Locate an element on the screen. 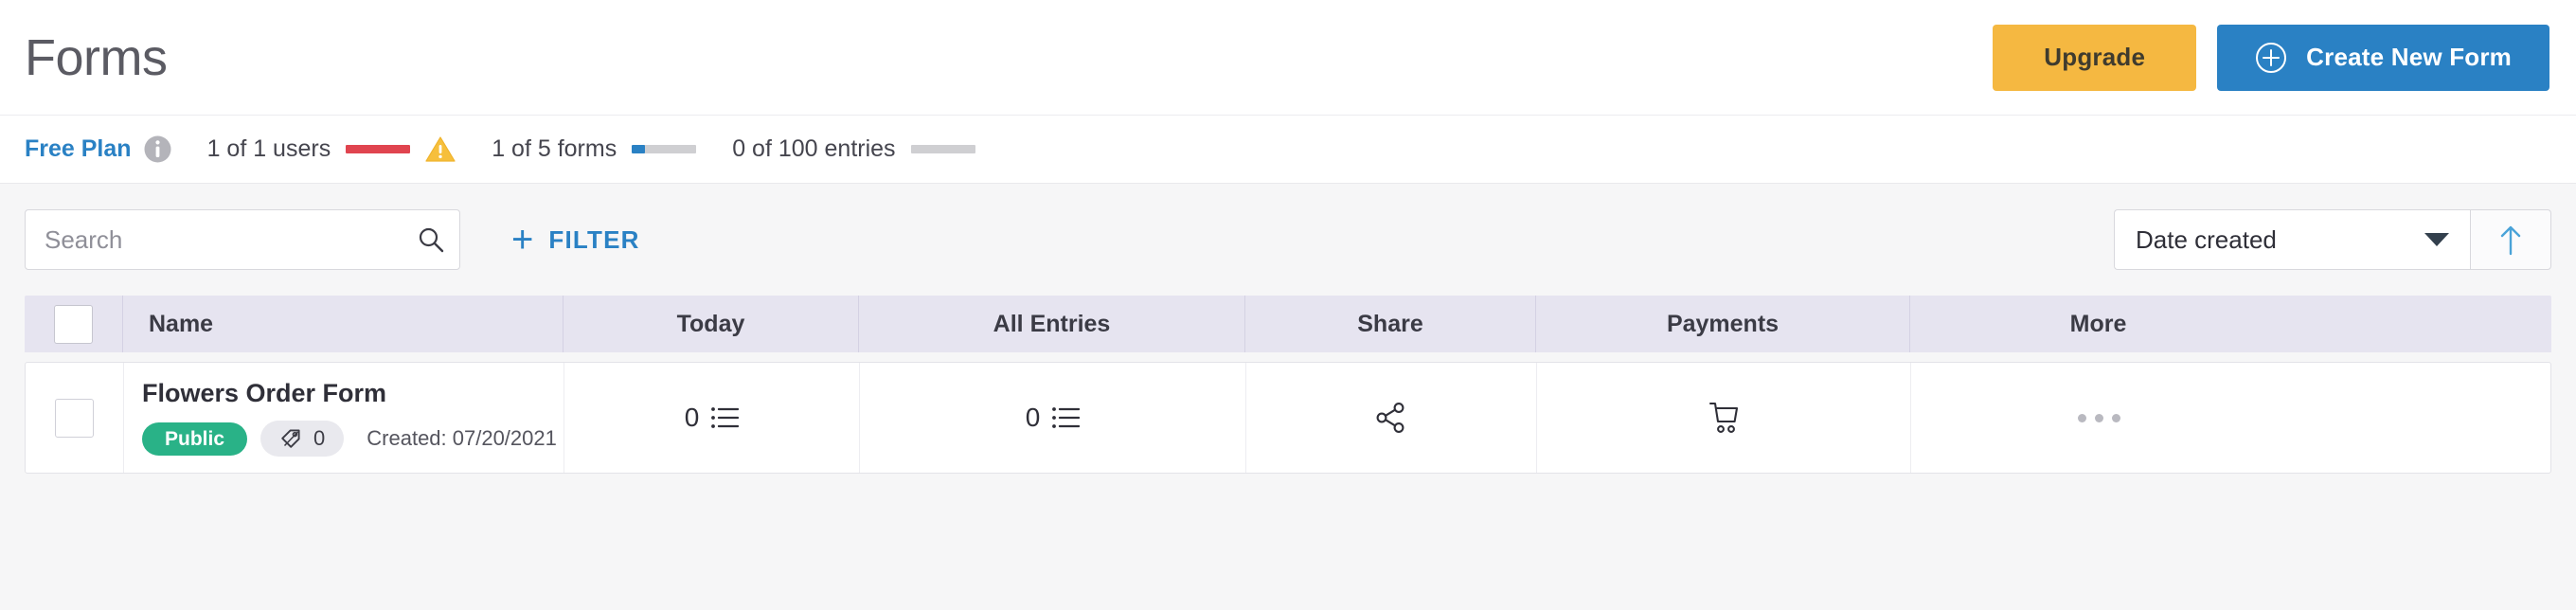 This screenshot has height=610, width=2576. sort-direction-button is located at coordinates (2510, 239).